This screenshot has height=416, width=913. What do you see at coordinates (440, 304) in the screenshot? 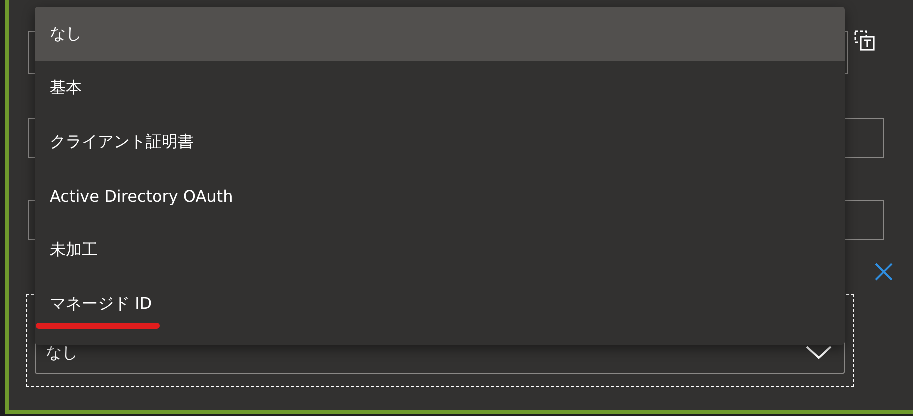
I see `menu-option: マネージド ID` at bounding box center [440, 304].